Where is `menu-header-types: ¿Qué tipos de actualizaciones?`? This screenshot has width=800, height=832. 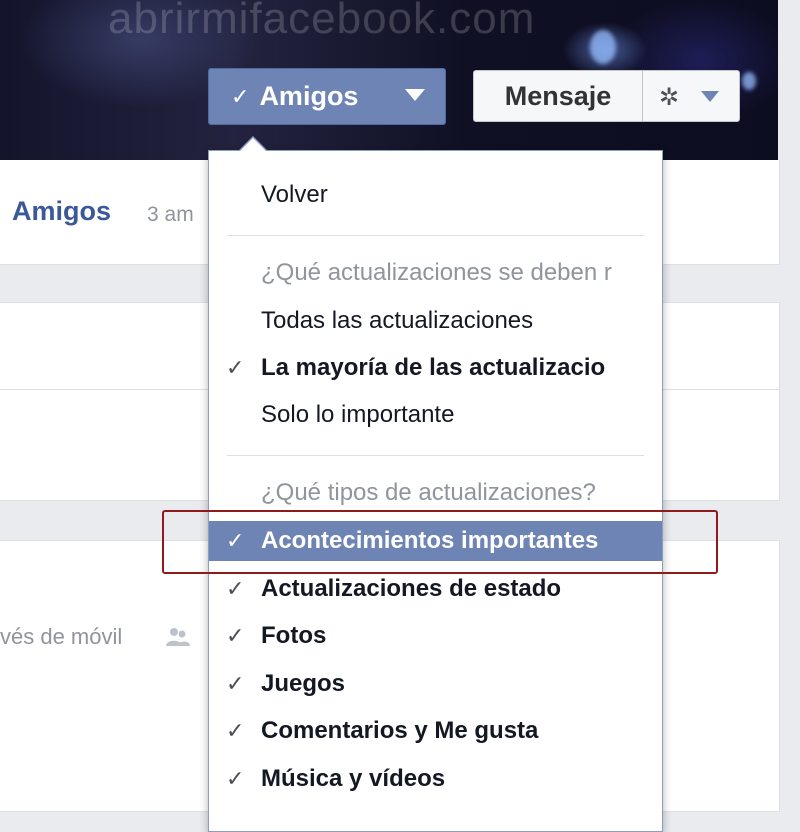 menu-header-types: ¿Qué tipos de actualizaciones? is located at coordinates (428, 492).